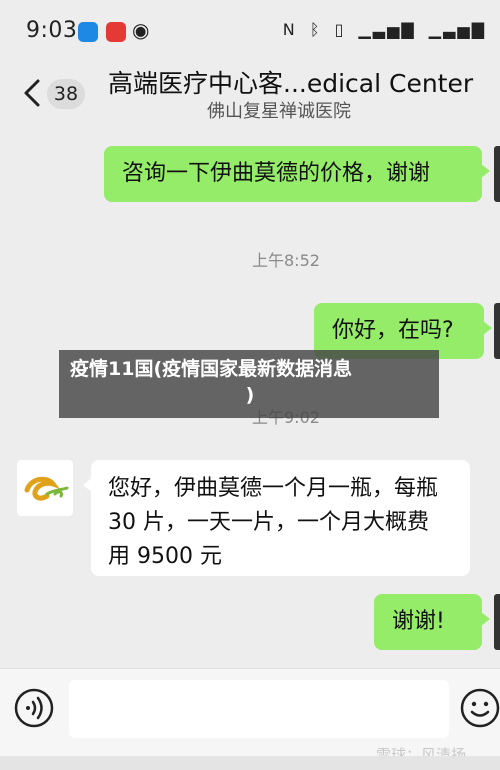 The height and width of the screenshot is (770, 500). I want to click on voice-input-icon, so click(34, 708).